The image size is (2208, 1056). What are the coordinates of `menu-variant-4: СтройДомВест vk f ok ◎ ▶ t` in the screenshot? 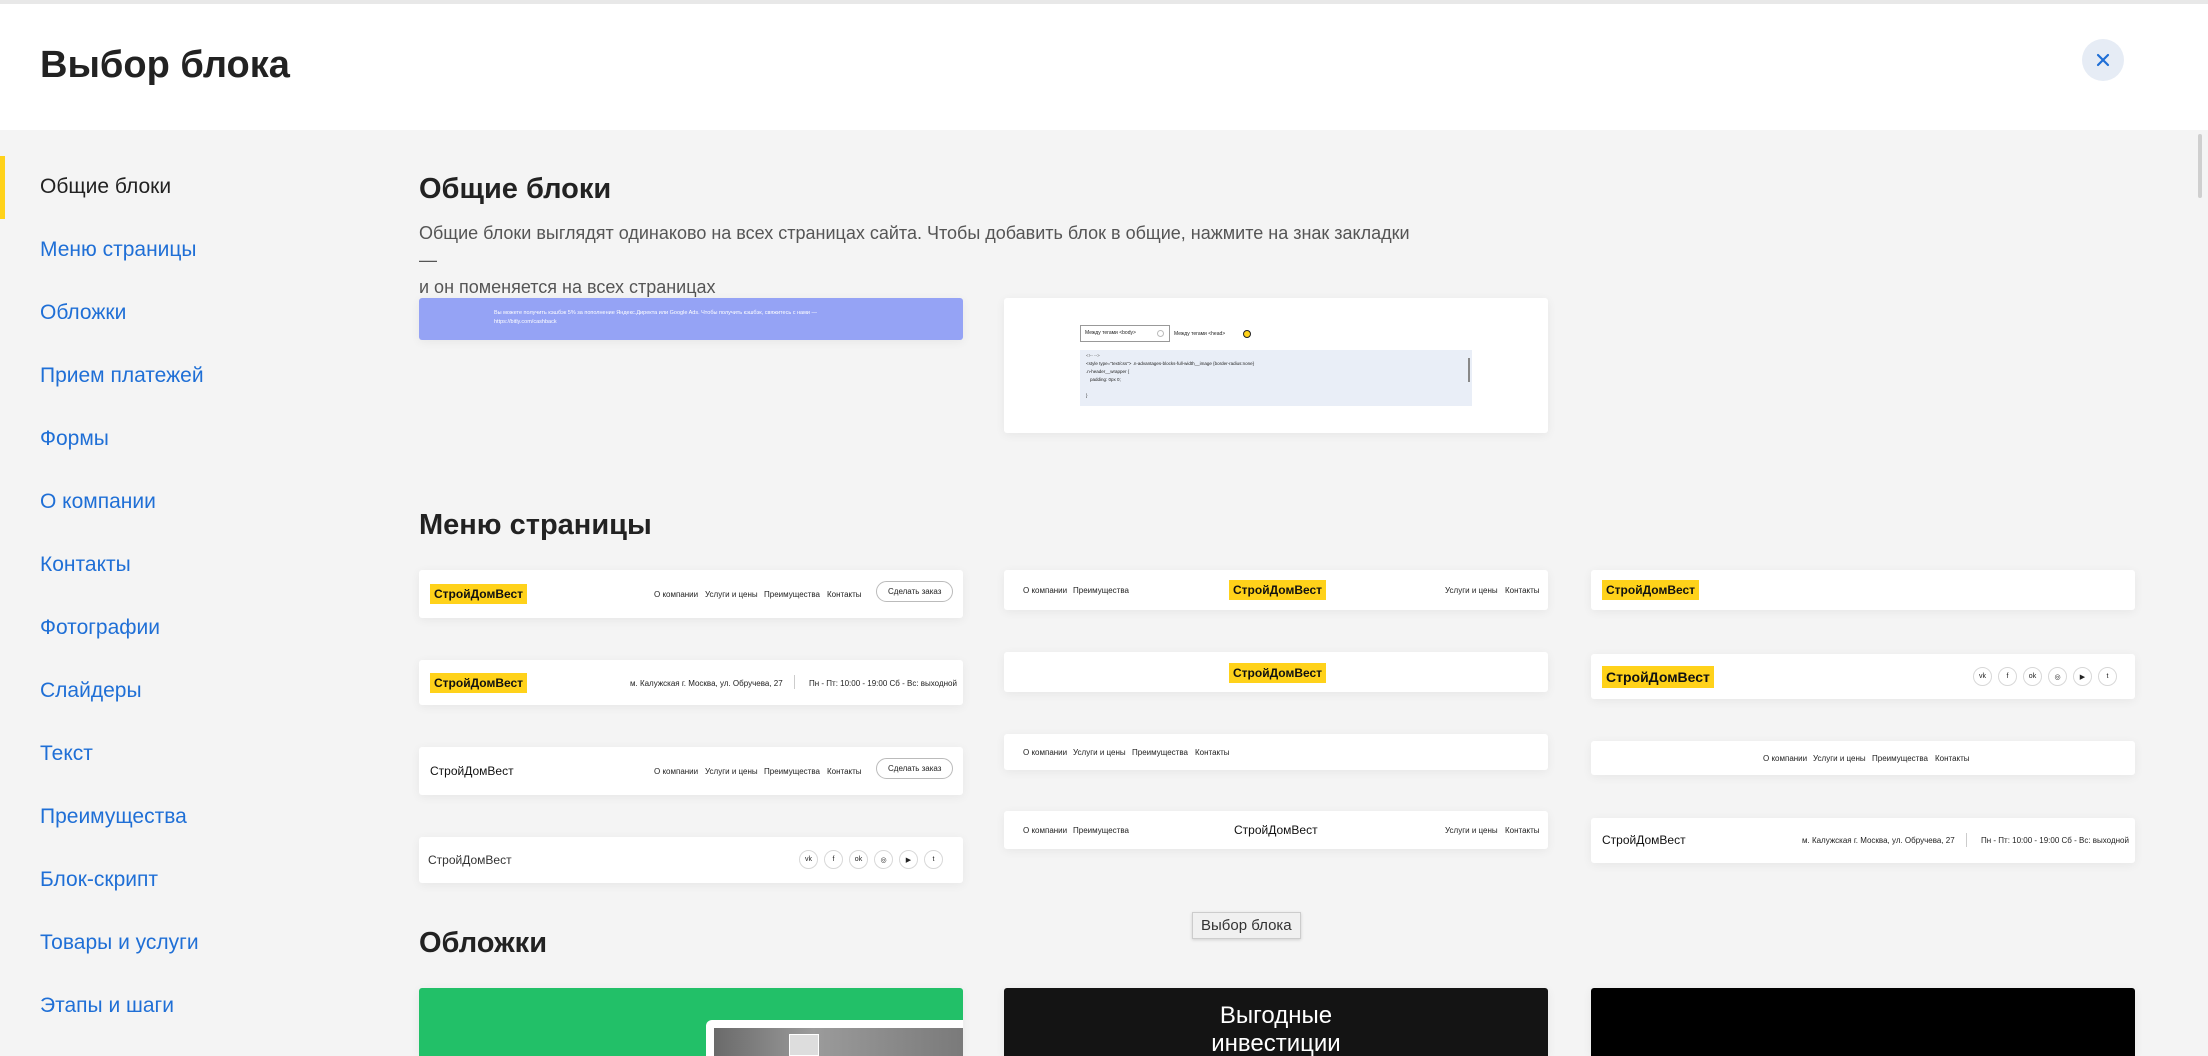 It's located at (691, 860).